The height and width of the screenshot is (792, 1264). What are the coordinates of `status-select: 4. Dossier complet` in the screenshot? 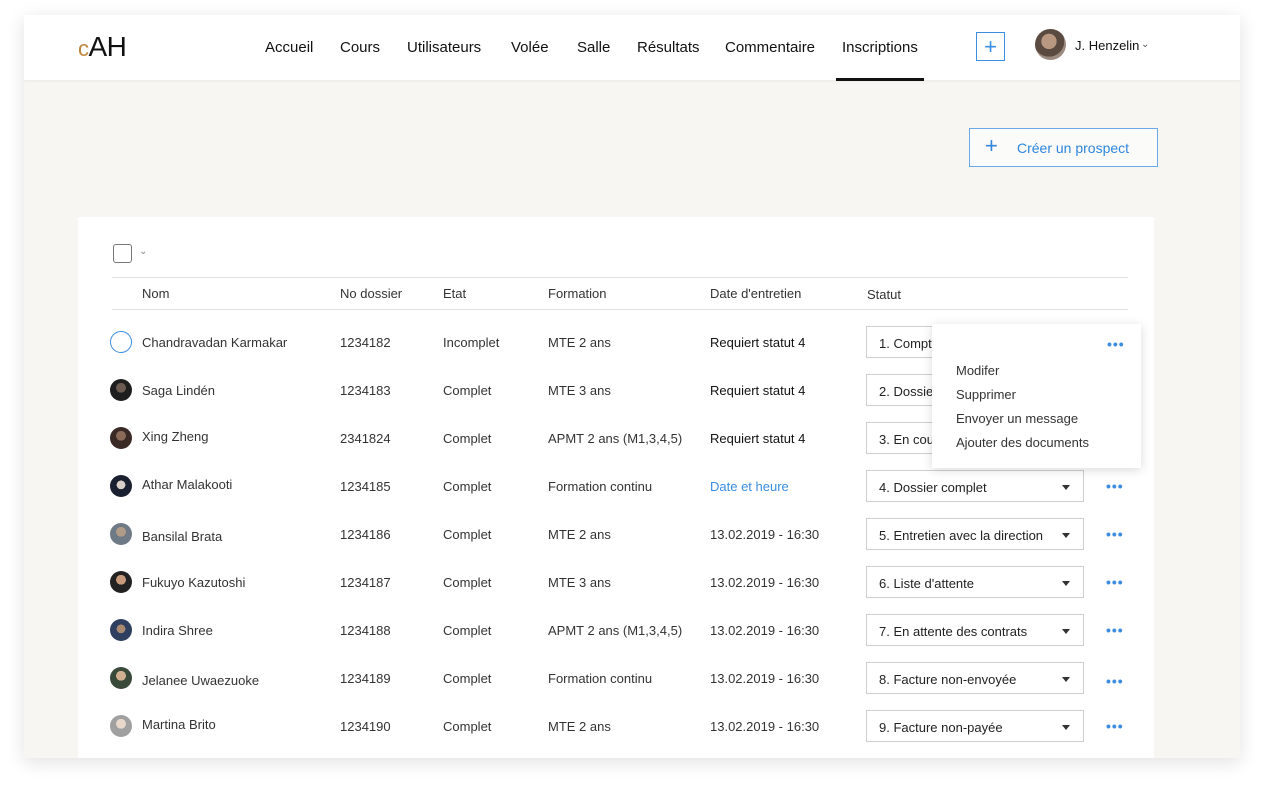 It's located at (975, 486).